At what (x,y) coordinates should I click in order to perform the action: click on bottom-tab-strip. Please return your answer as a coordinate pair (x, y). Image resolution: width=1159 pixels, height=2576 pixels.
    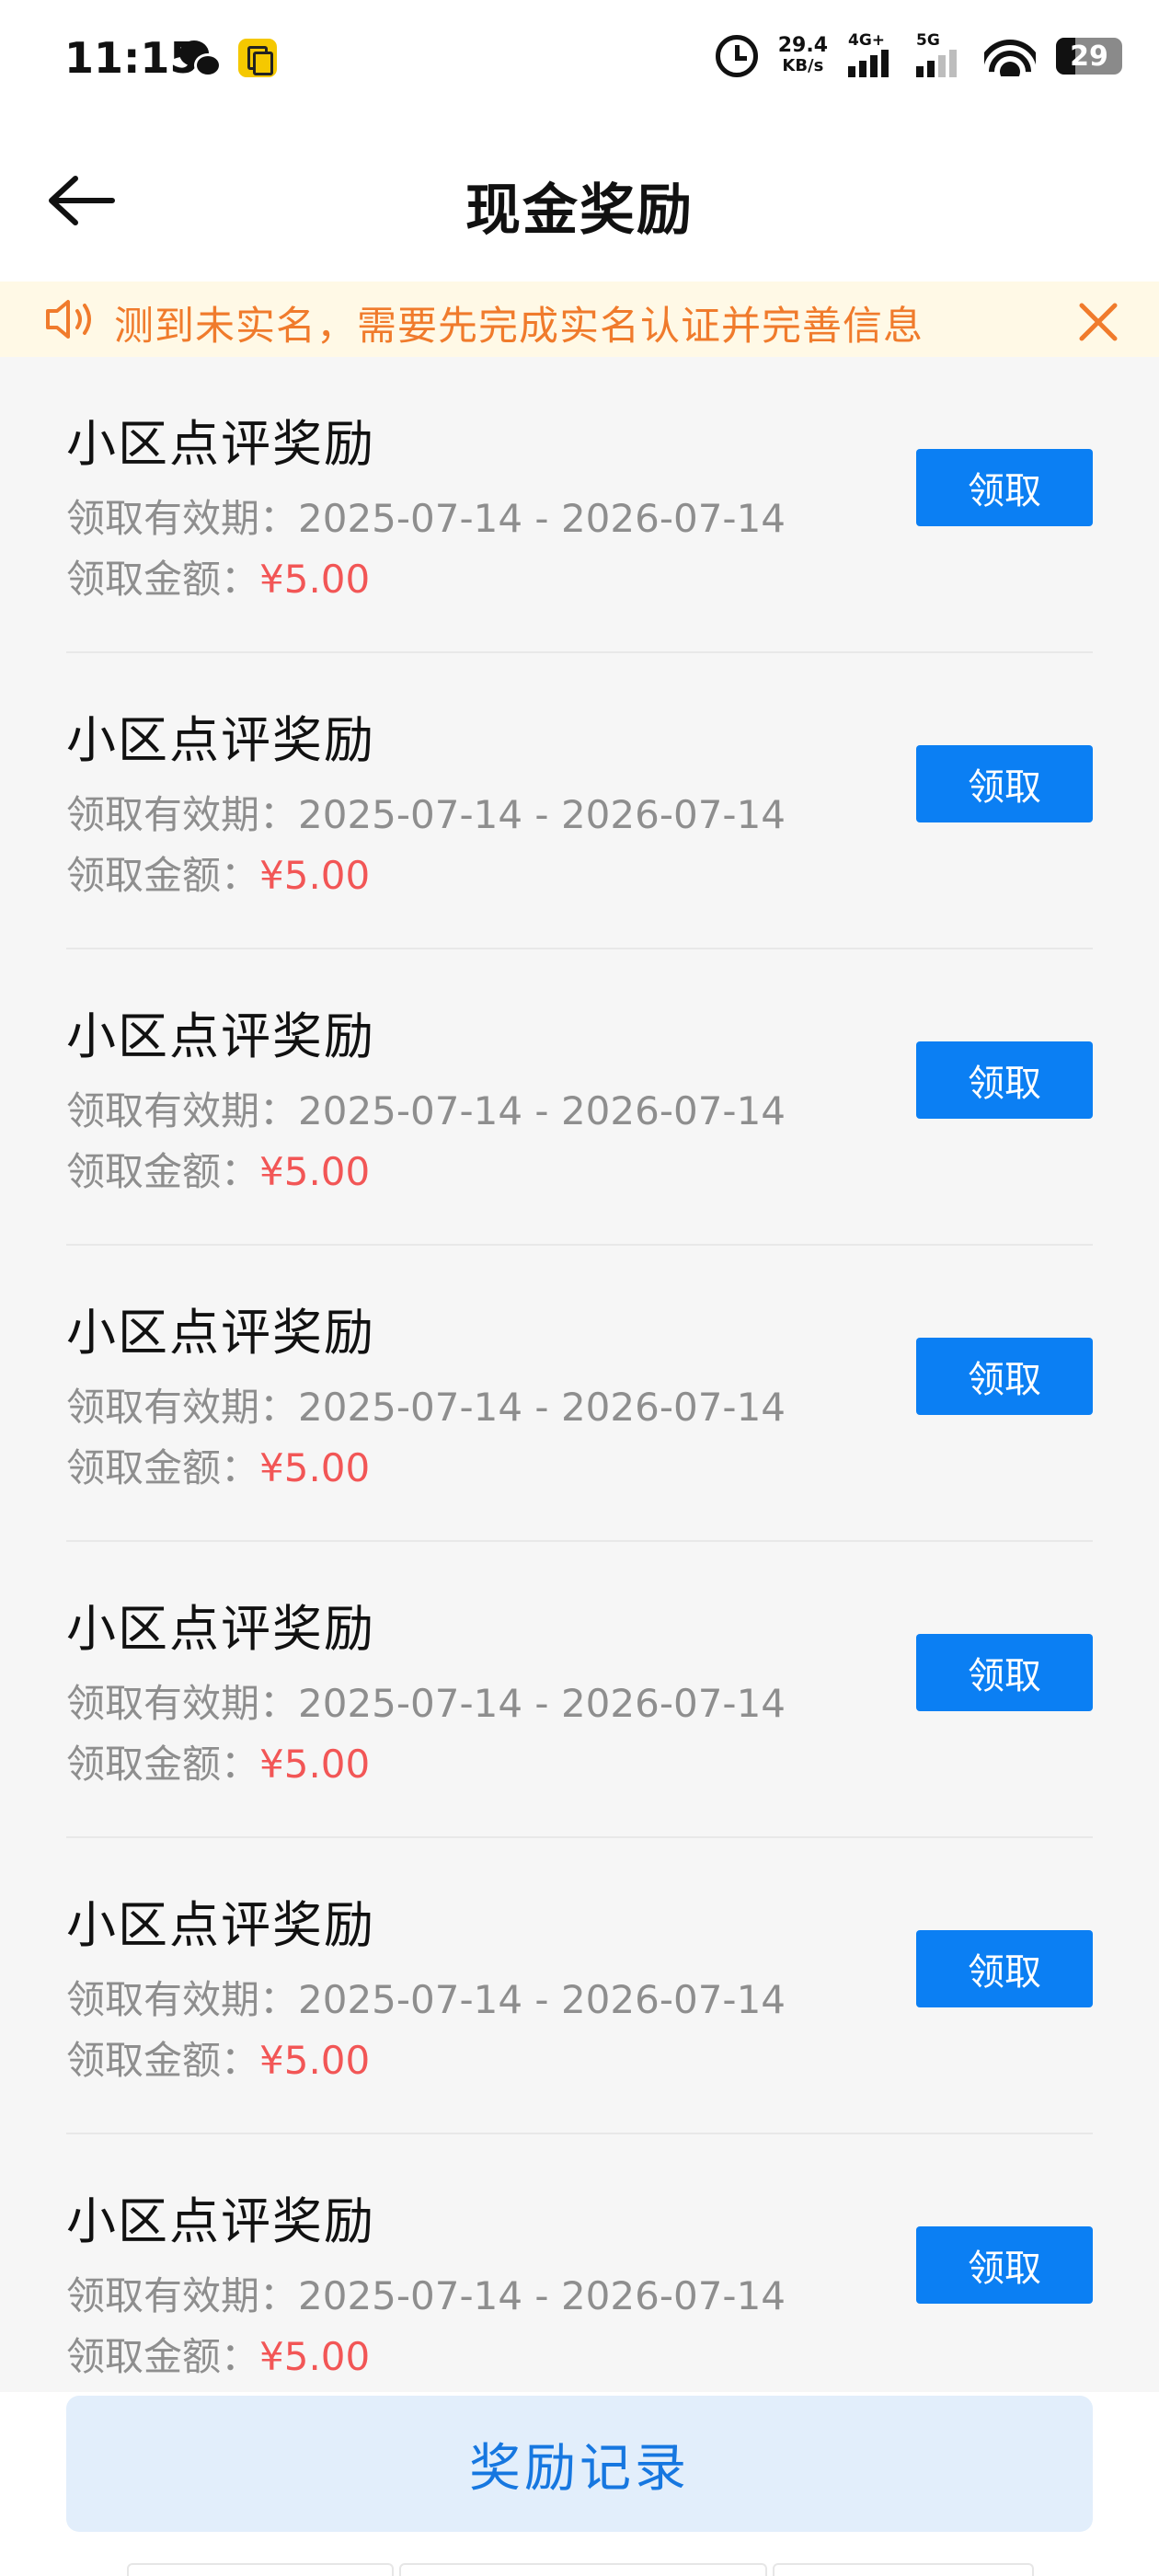
    Looking at the image, I should click on (580, 2569).